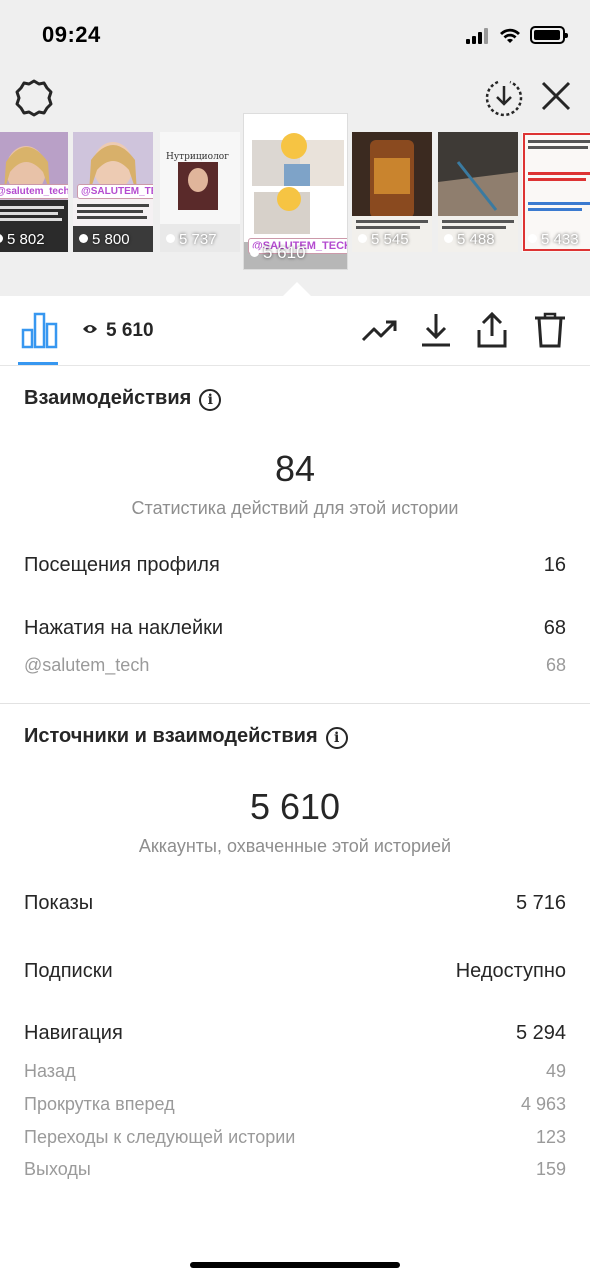  Describe the element at coordinates (123, 399) in the screenshot. I see `interactions-title: Взаимодействия i` at that location.